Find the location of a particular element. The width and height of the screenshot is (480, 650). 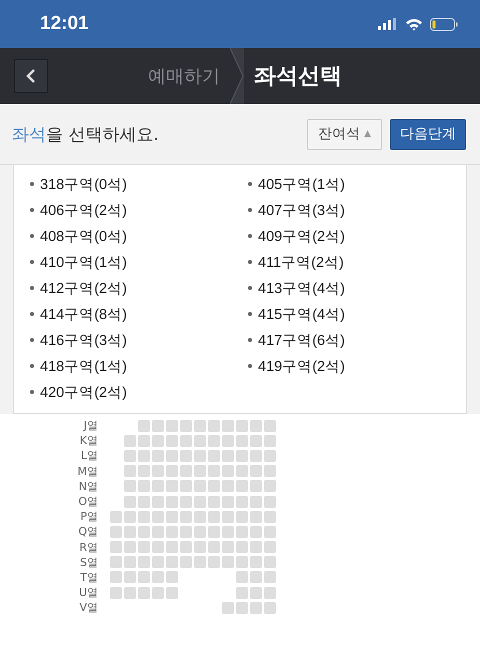

section-item: 410구역(1석) is located at coordinates (83, 262).